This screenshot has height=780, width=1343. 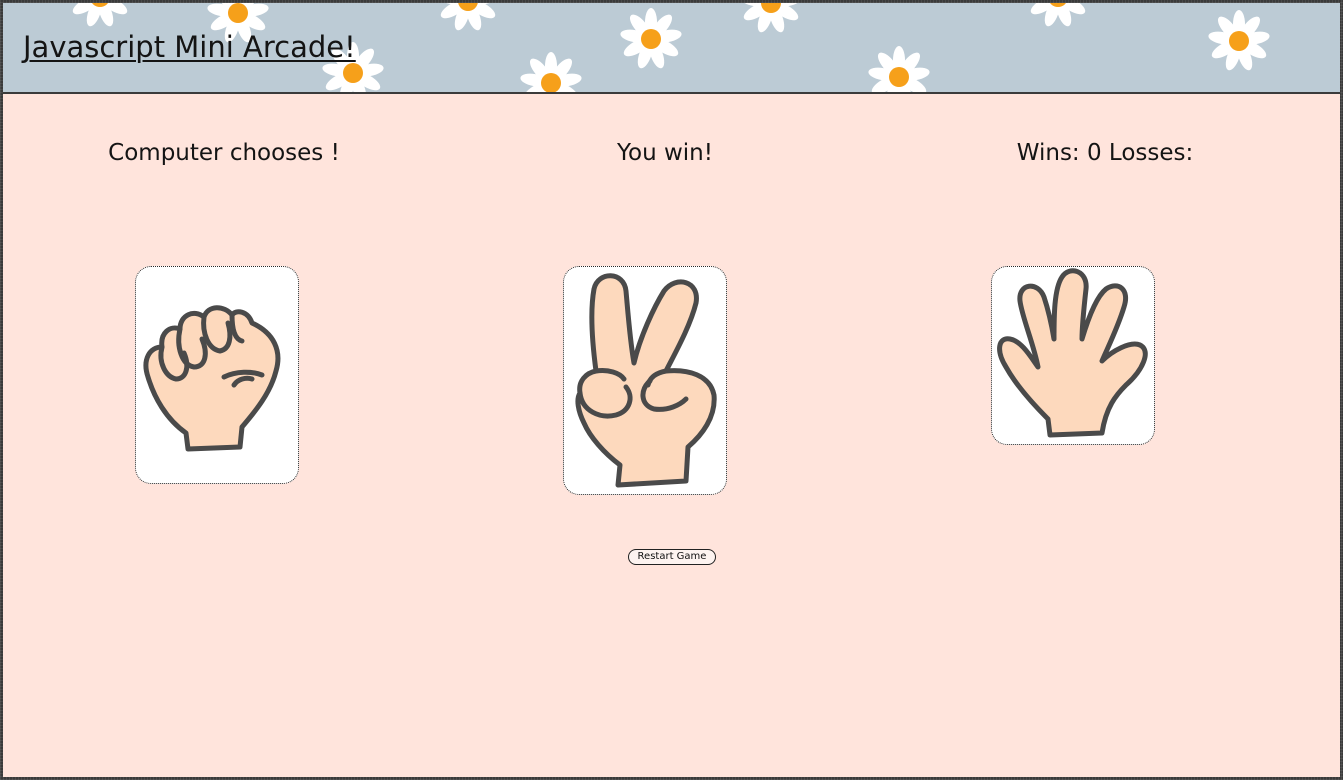 What do you see at coordinates (189, 47) in the screenshot?
I see `site-title-link: Javascript Mini Arcade!` at bounding box center [189, 47].